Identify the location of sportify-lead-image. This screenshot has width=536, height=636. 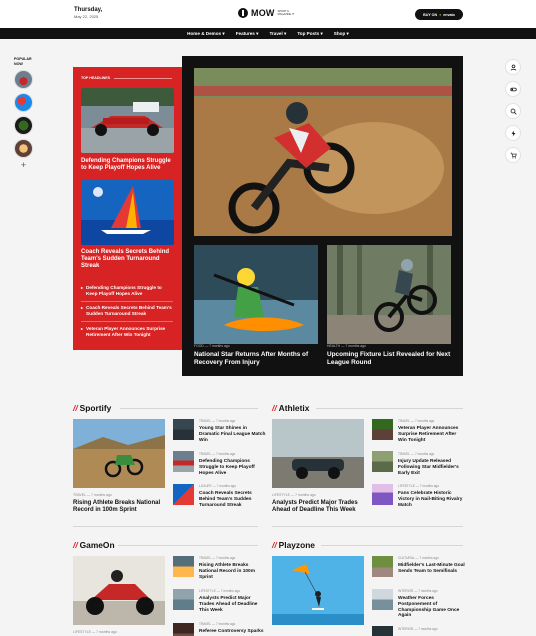
(119, 453).